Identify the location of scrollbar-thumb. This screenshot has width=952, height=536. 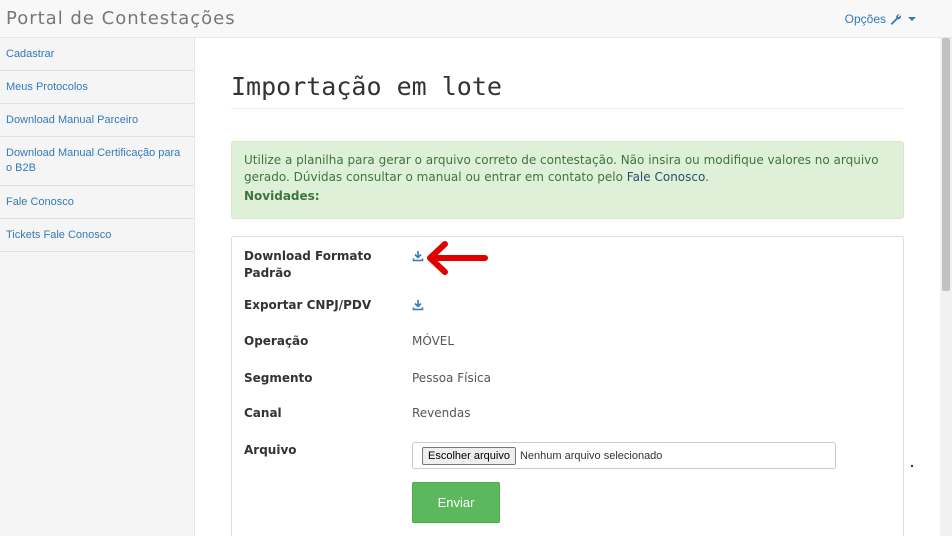
(946, 164).